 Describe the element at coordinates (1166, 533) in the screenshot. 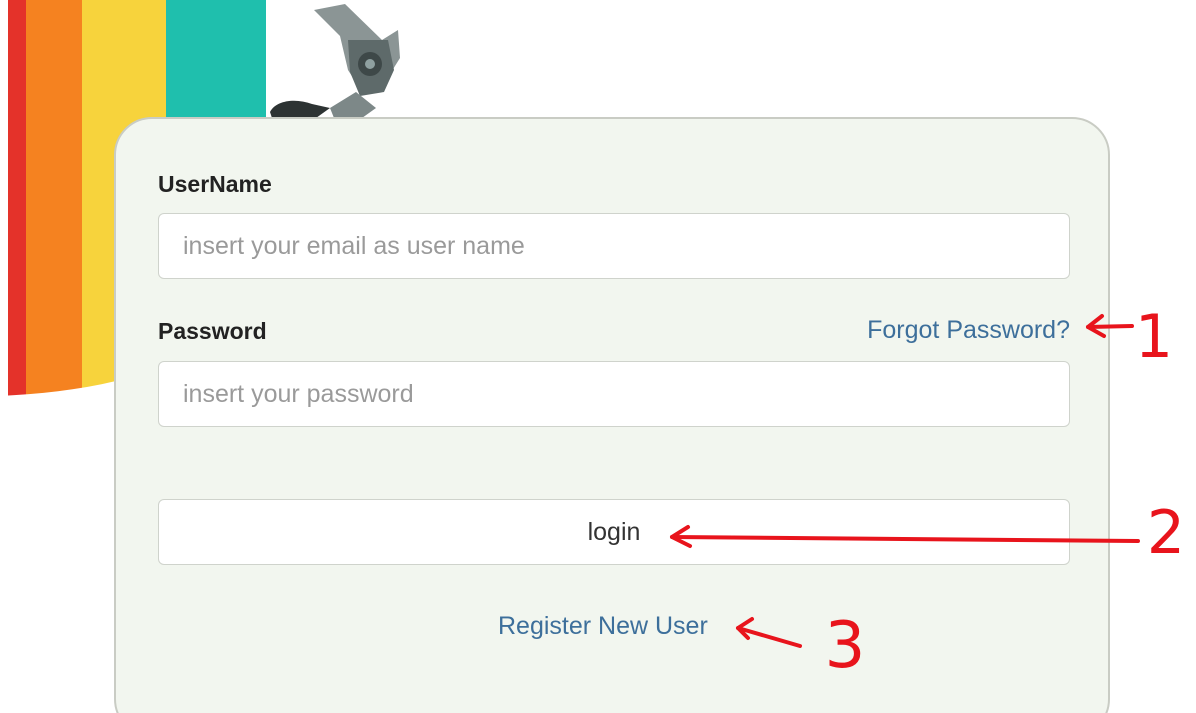

I see `annotation-number-2: 2` at that location.